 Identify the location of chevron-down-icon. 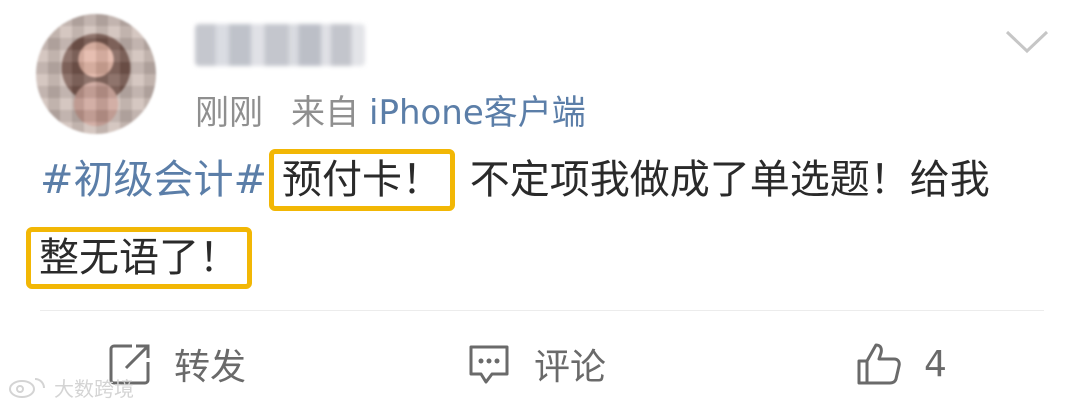
(1027, 42).